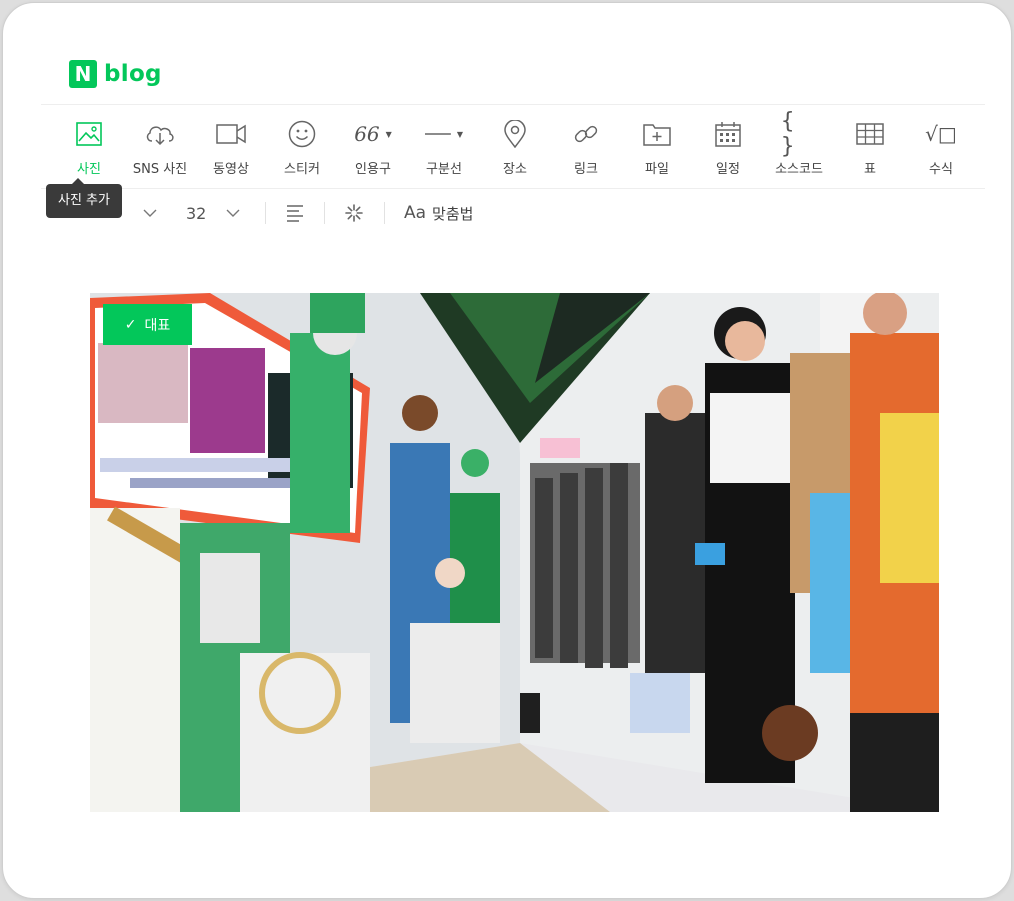 Image resolution: width=1014 pixels, height=901 pixels. Describe the element at coordinates (367, 134) in the screenshot. I see `quote-glyph: 66` at that location.